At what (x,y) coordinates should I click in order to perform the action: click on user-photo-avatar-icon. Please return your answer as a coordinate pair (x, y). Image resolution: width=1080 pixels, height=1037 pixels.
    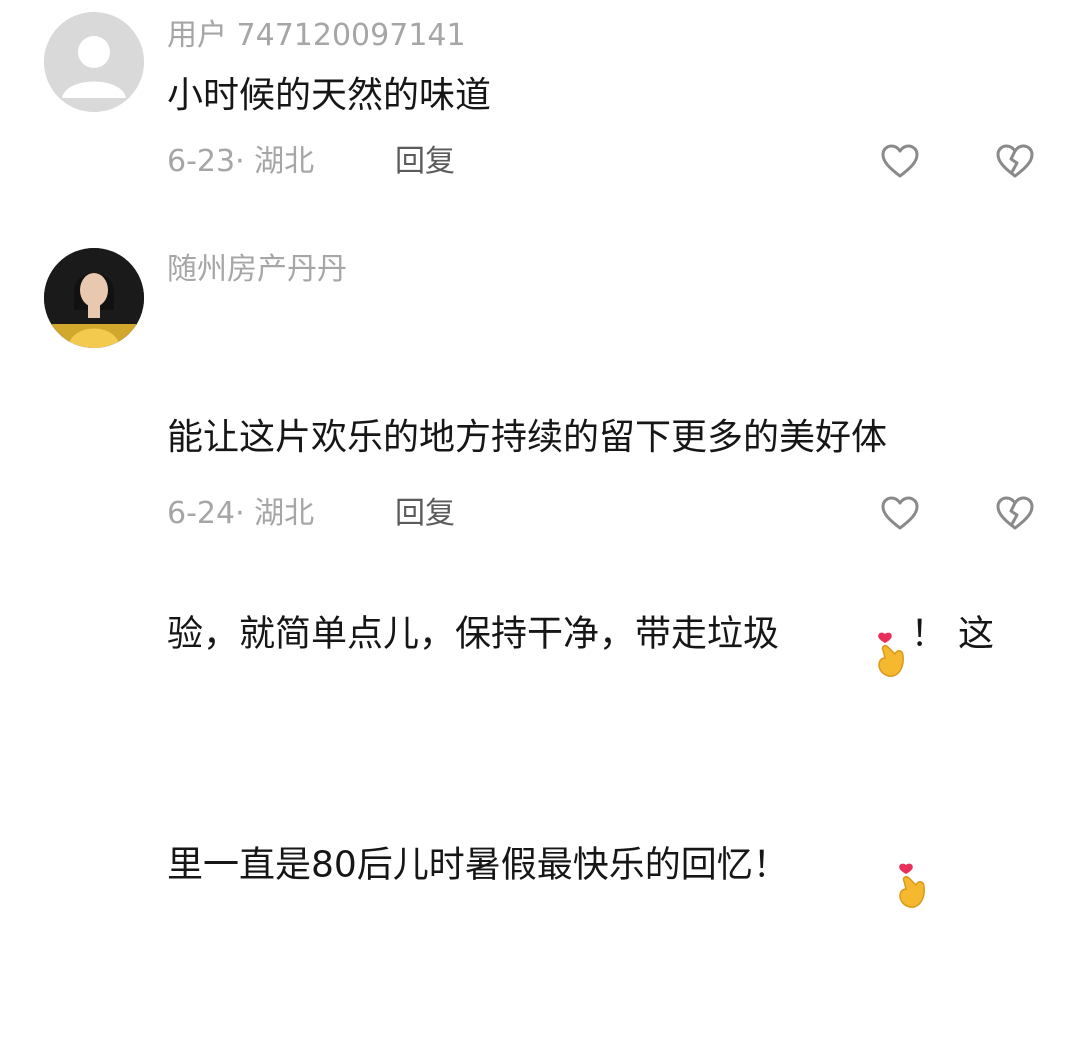
    Looking at the image, I should click on (94, 298).